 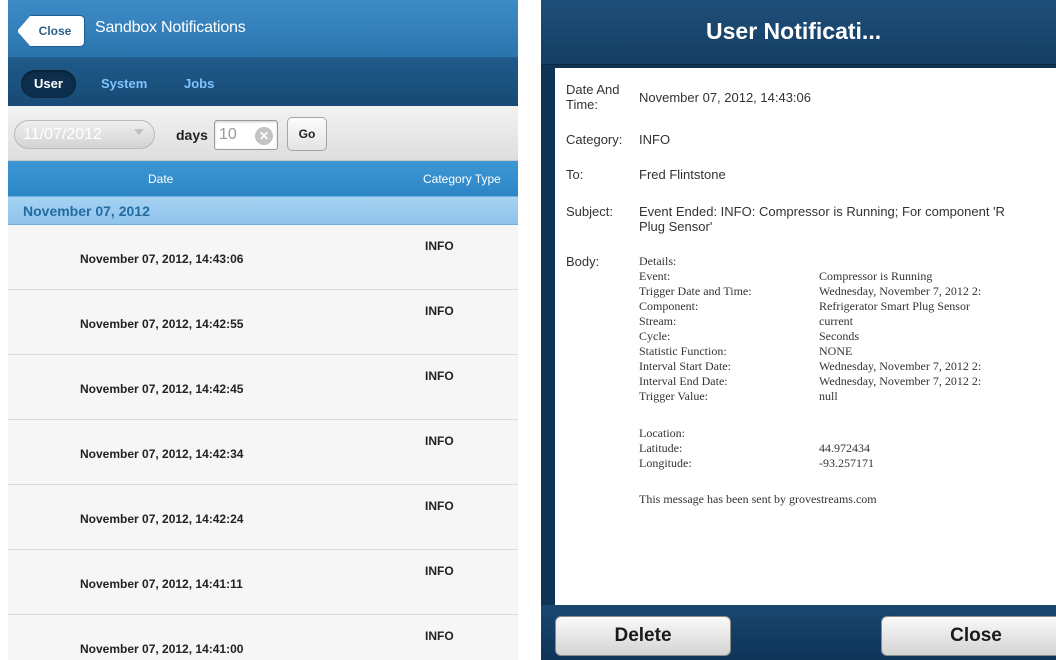 What do you see at coordinates (828, 396) in the screenshot?
I see `detail-value: null` at bounding box center [828, 396].